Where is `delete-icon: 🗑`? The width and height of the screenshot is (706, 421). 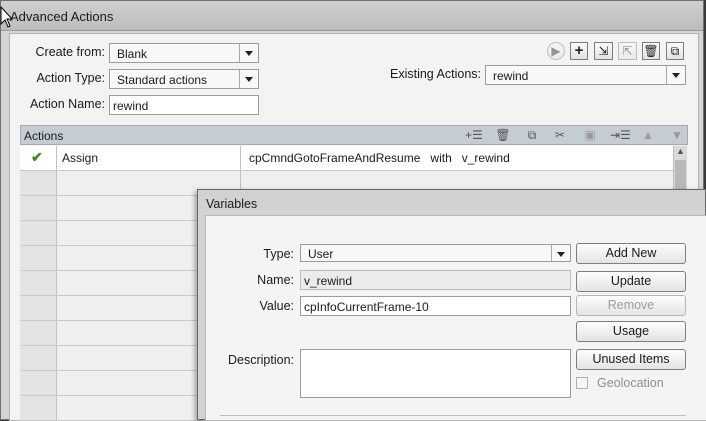
delete-icon: 🗑 is located at coordinates (651, 51).